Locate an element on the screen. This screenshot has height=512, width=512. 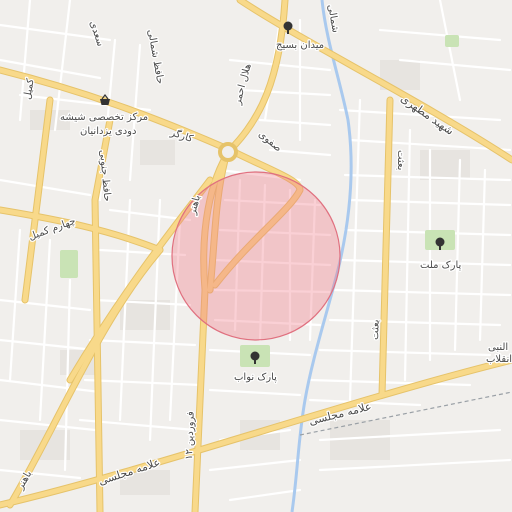
poi-label-park-mellat: پارک ملت is located at coordinates (440, 265).